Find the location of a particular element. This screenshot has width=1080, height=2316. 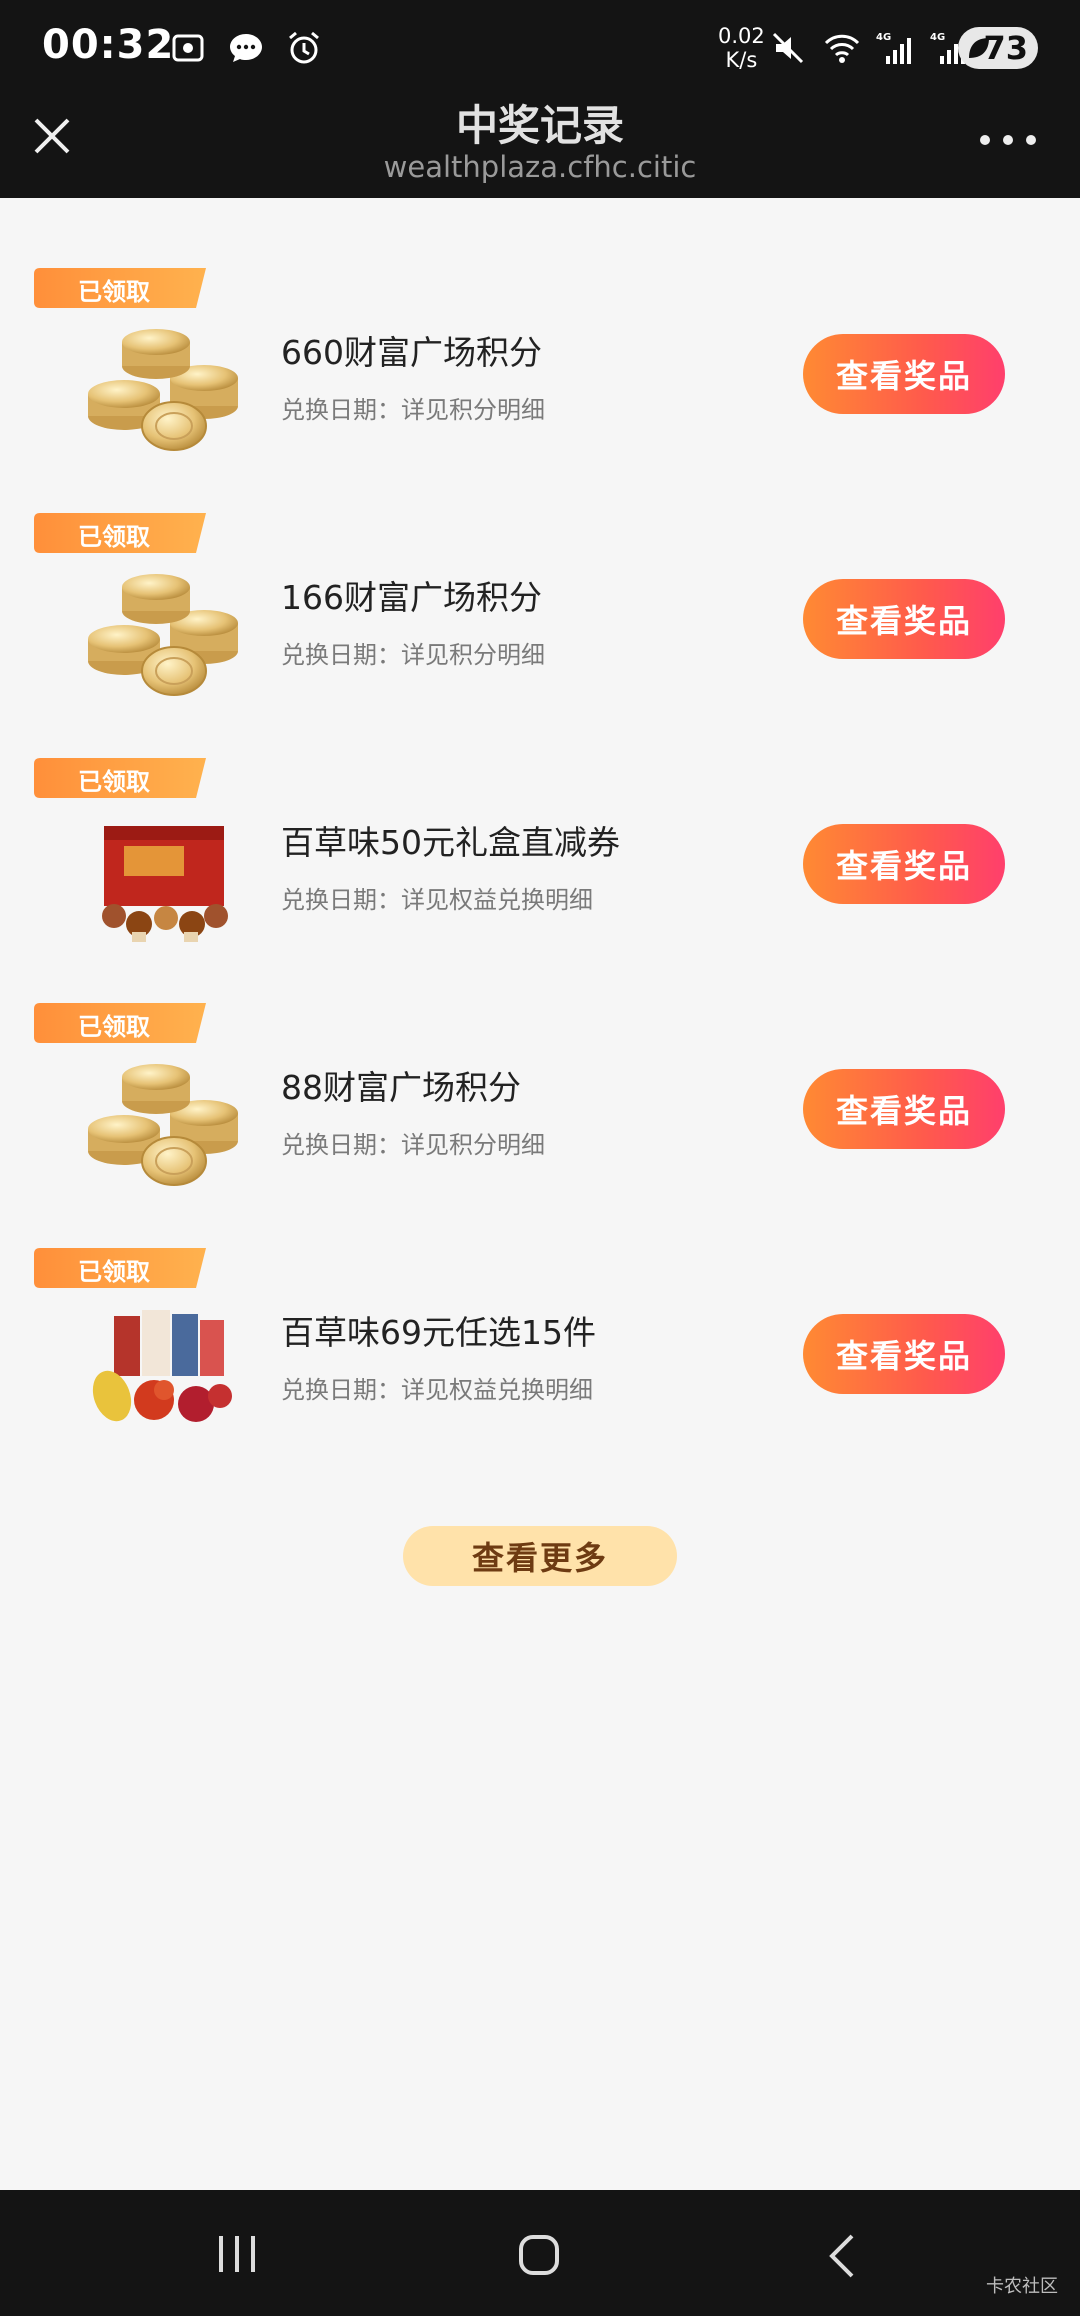

recent-apps-icon is located at coordinates (237, 2254).